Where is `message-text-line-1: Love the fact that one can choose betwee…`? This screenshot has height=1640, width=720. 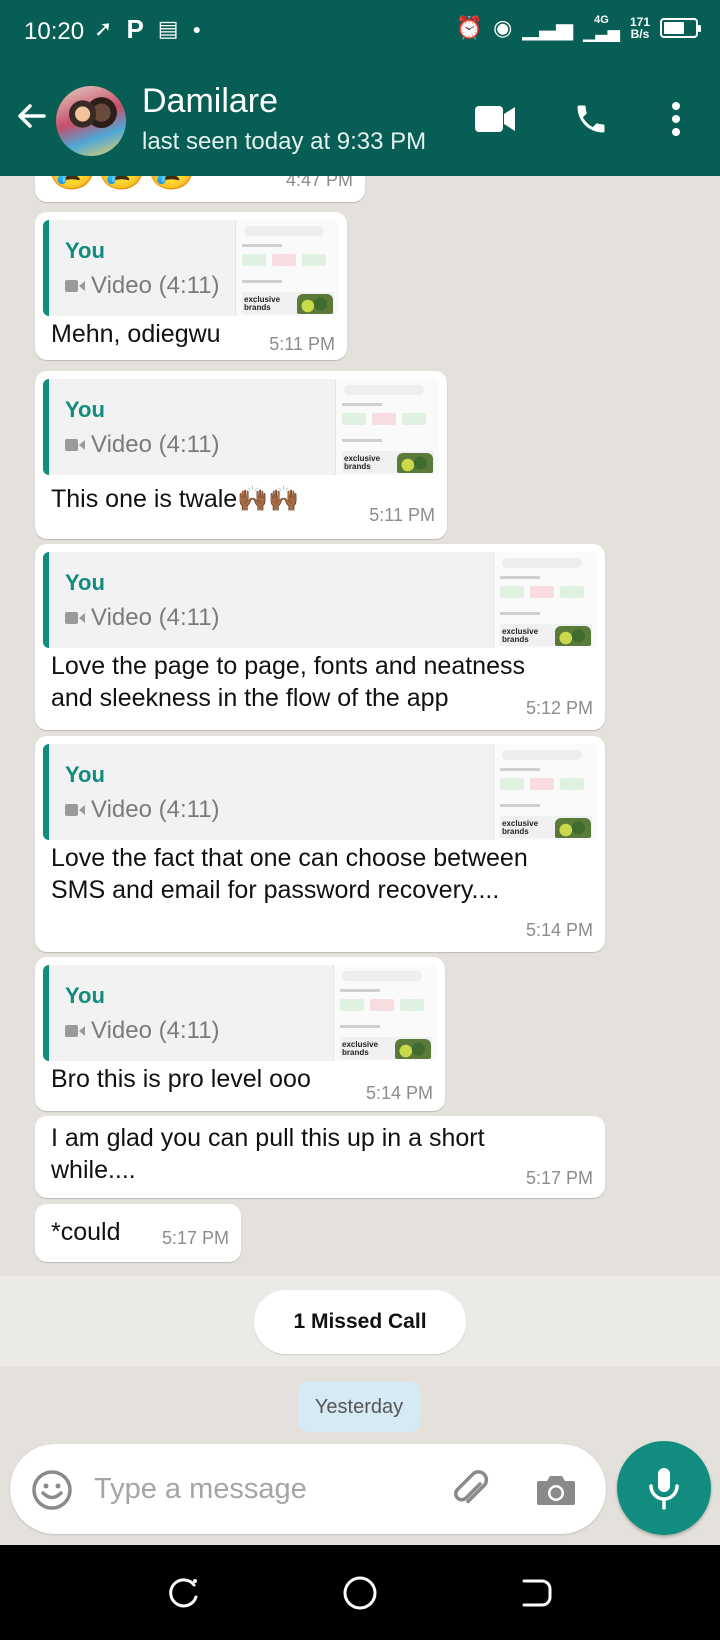
message-text-line-1: Love the fact that one can choose betwee… is located at coordinates (289, 858).